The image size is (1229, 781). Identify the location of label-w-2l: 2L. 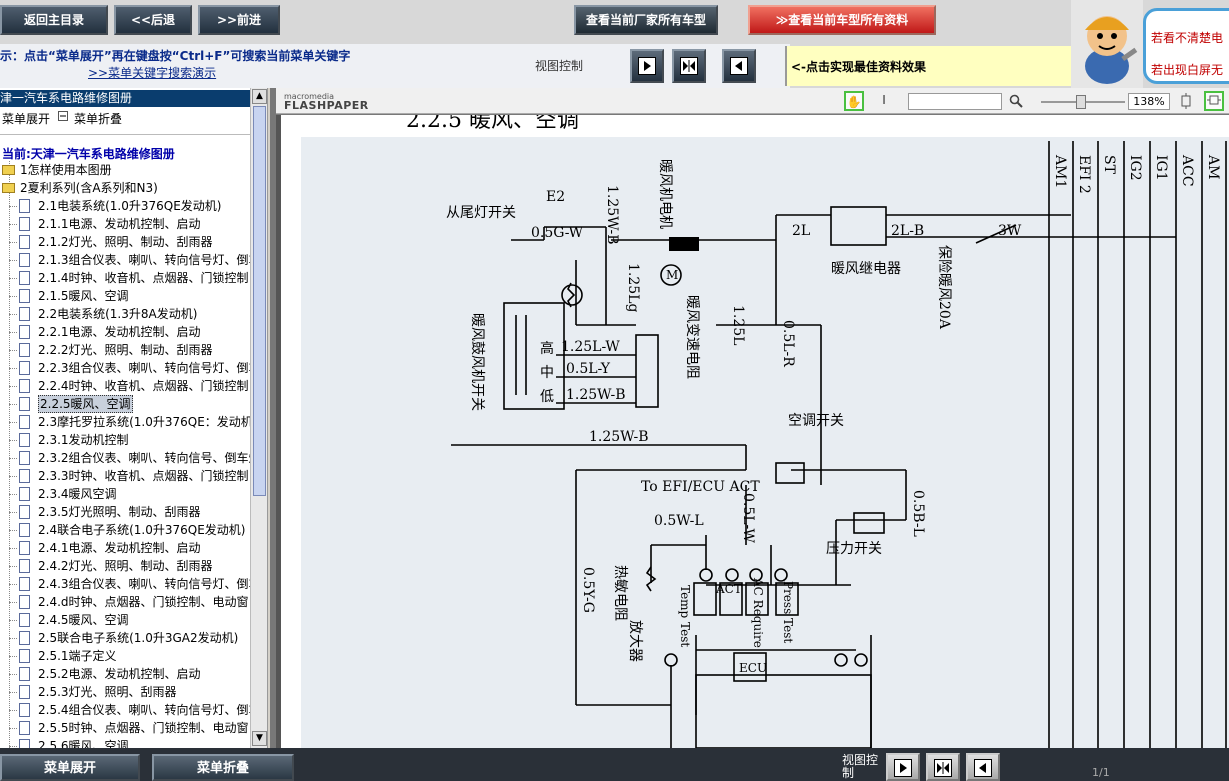
(801, 231).